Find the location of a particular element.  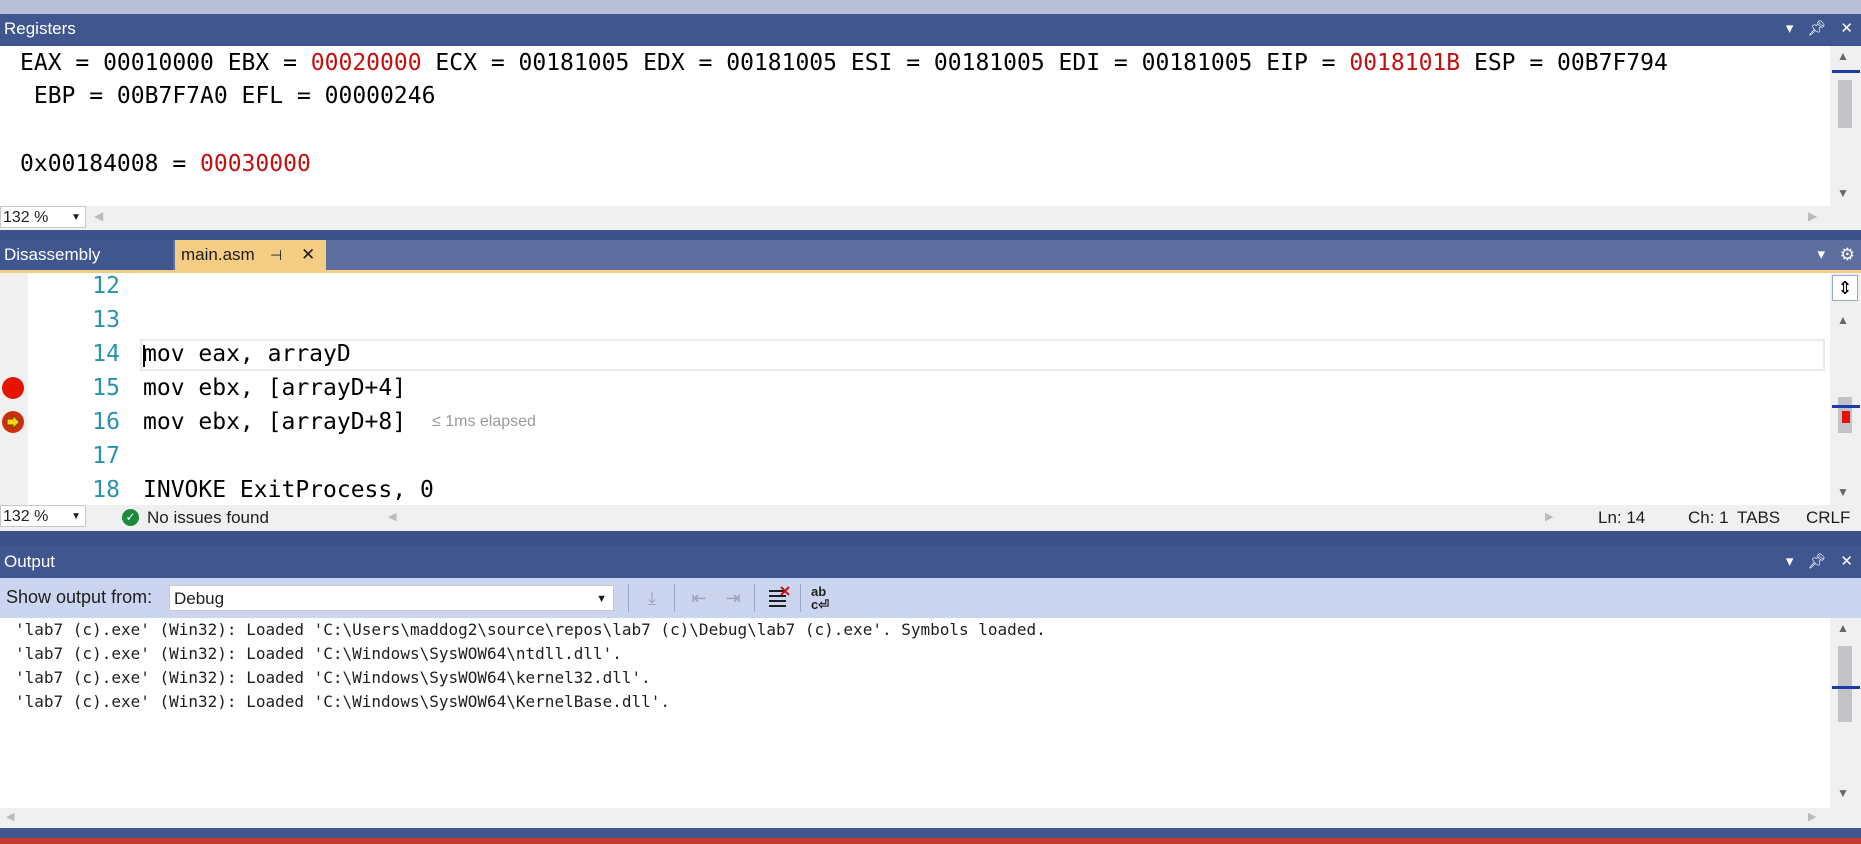

registers-horizontal-bar: 132 % ▼ ◀ ▶ is located at coordinates (930, 218).